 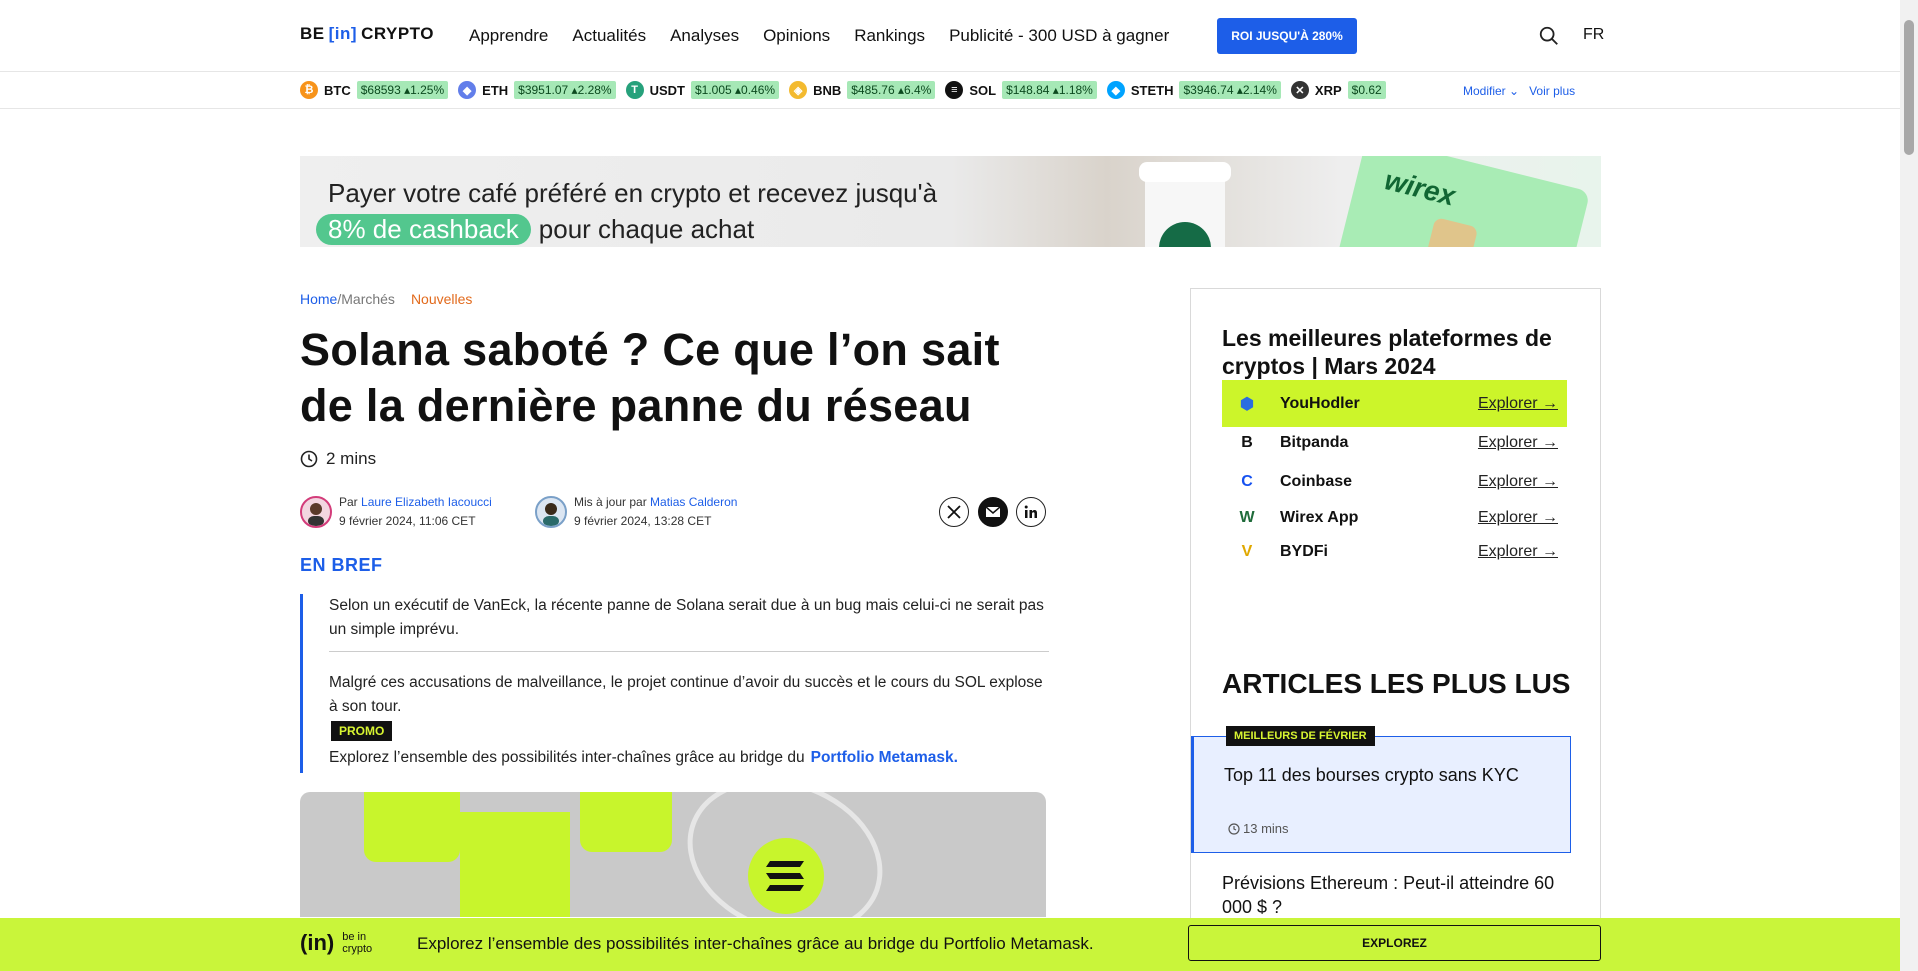 I want to click on ticker-price: $1.005 ▴0.46%, so click(x=735, y=90).